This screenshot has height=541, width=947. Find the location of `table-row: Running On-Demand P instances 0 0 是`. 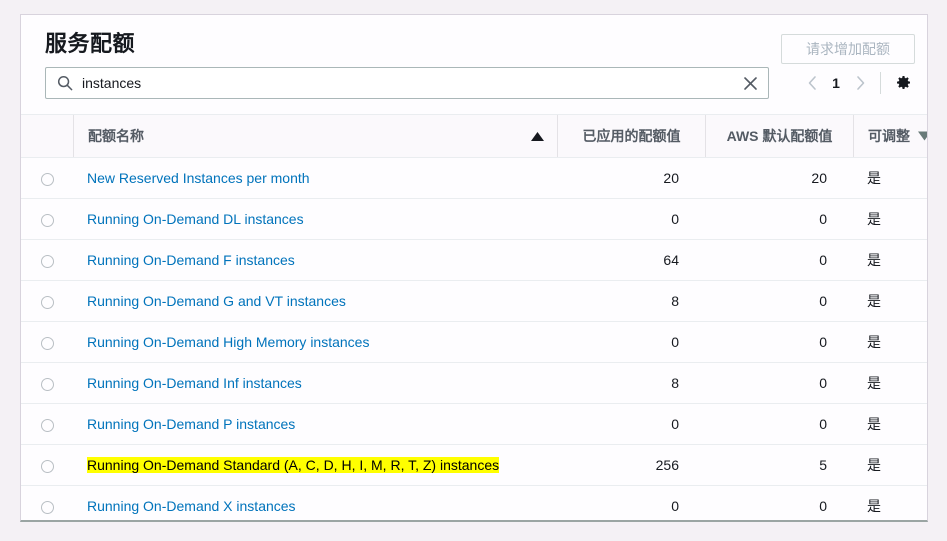

table-row: Running On-Demand P instances 0 0 是 is located at coordinates (474, 424).